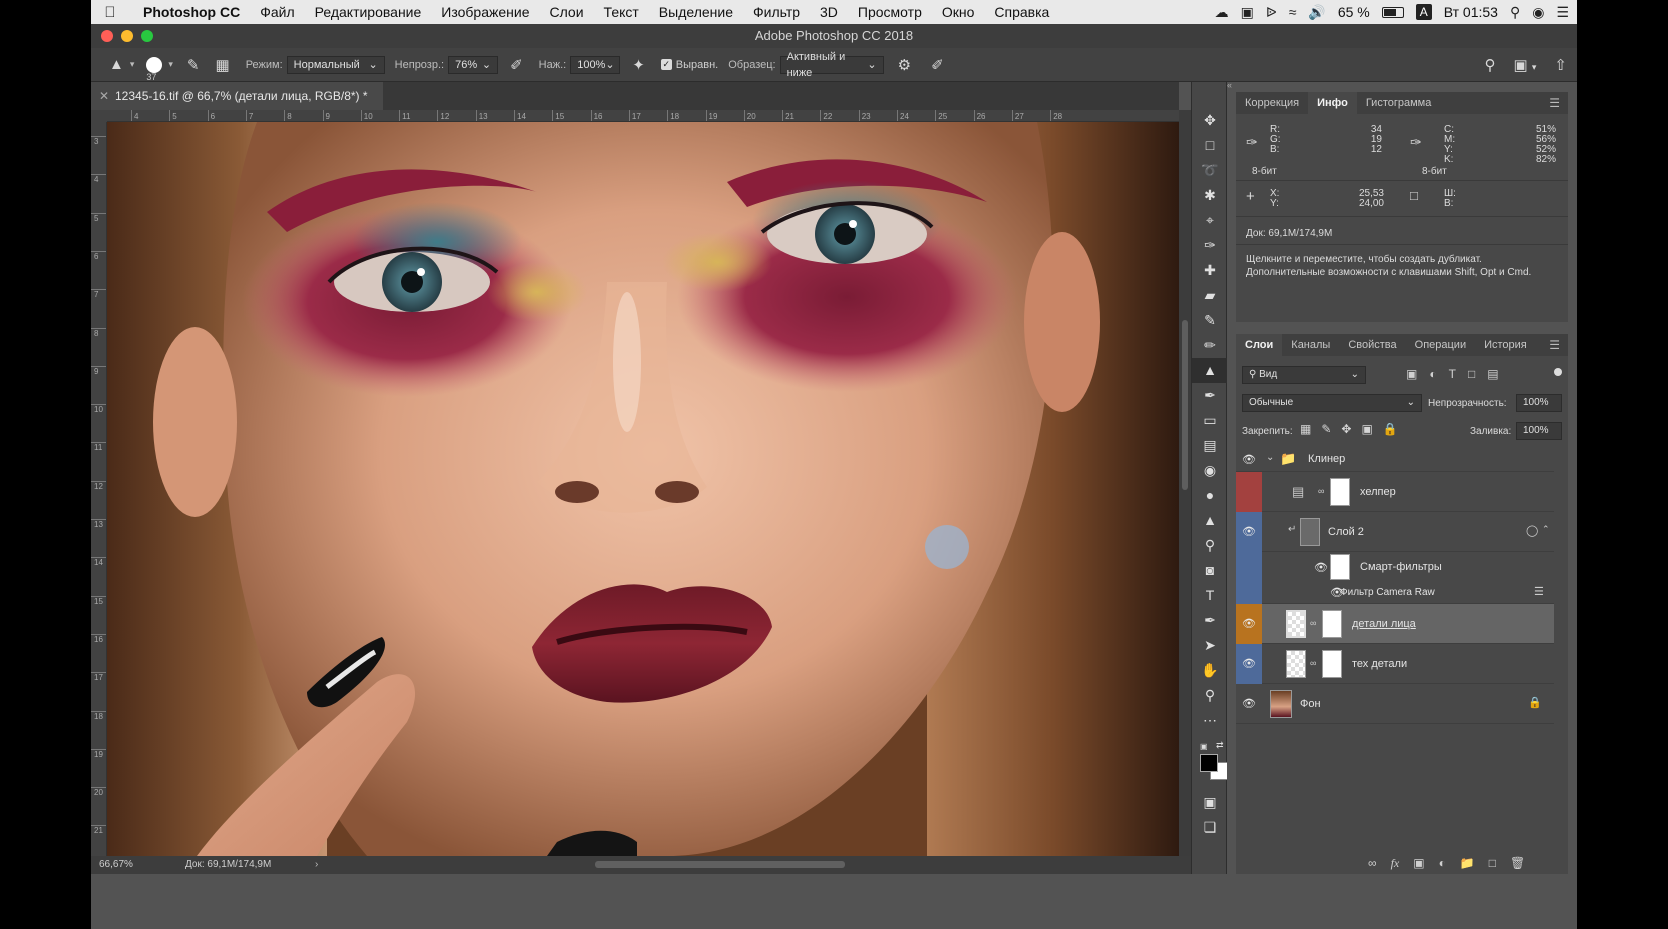 Image resolution: width=1668 pixels, height=929 pixels. What do you see at coordinates (1281, 704) in the screenshot?
I see `background-thumbnail` at bounding box center [1281, 704].